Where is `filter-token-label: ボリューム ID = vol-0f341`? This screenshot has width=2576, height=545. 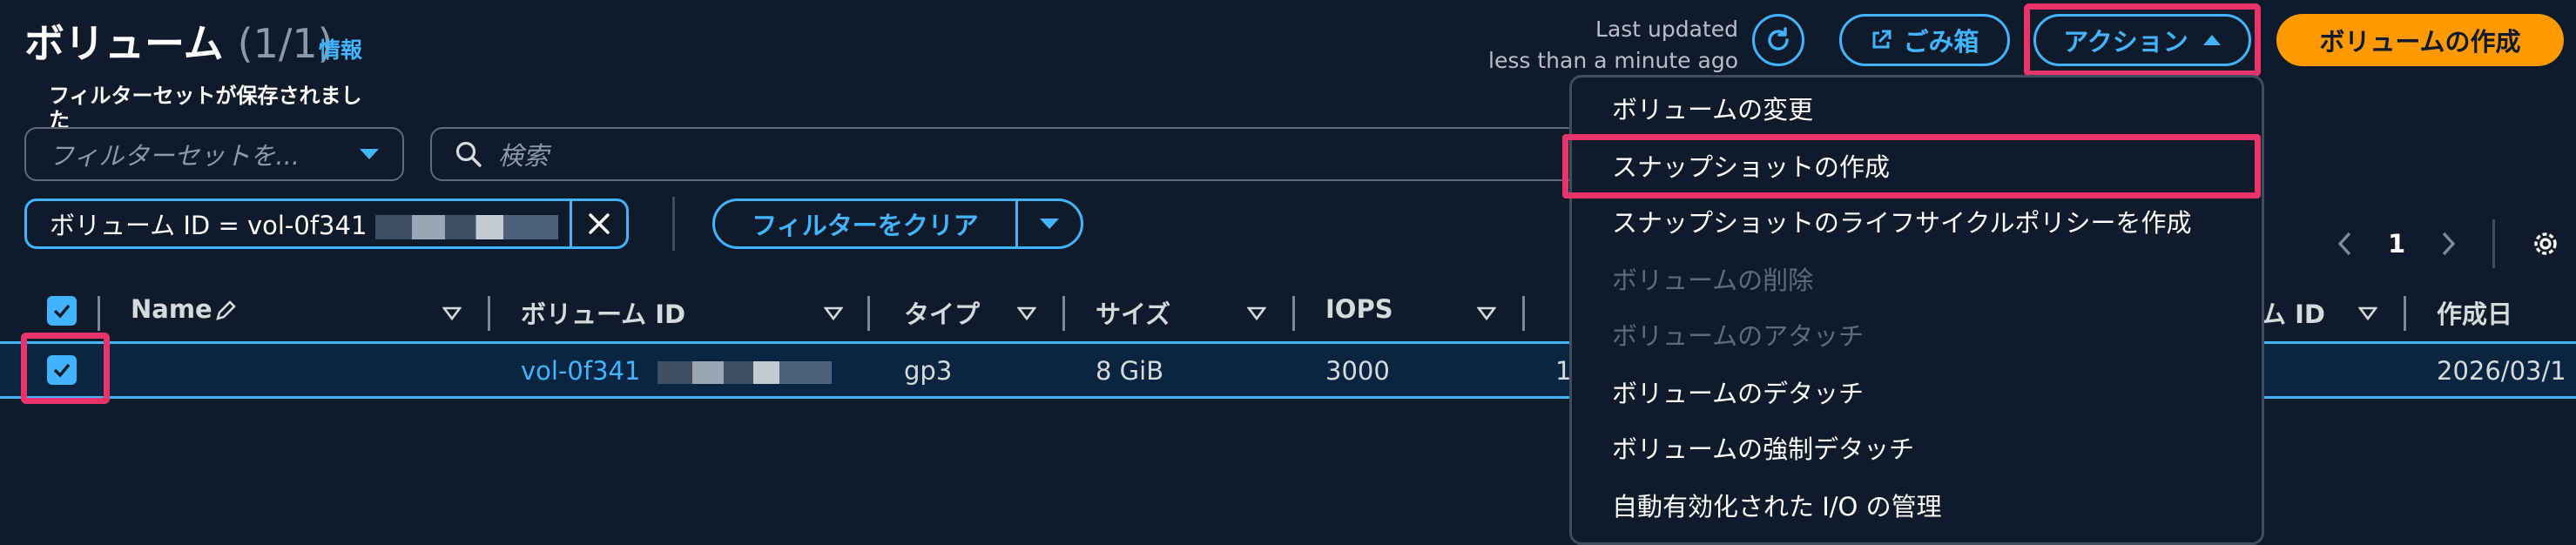 filter-token-label: ボリューム ID = vol-0f341 is located at coordinates (209, 226).